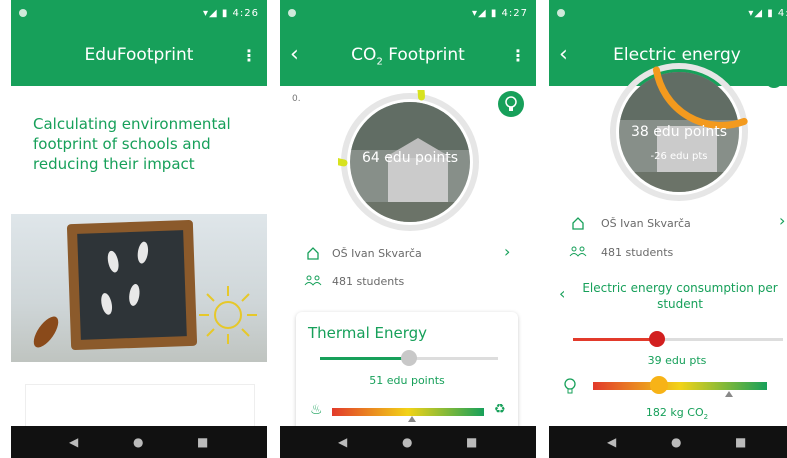 The image size is (787, 458). What do you see at coordinates (132, 285) in the screenshot?
I see `slate-image` at bounding box center [132, 285].